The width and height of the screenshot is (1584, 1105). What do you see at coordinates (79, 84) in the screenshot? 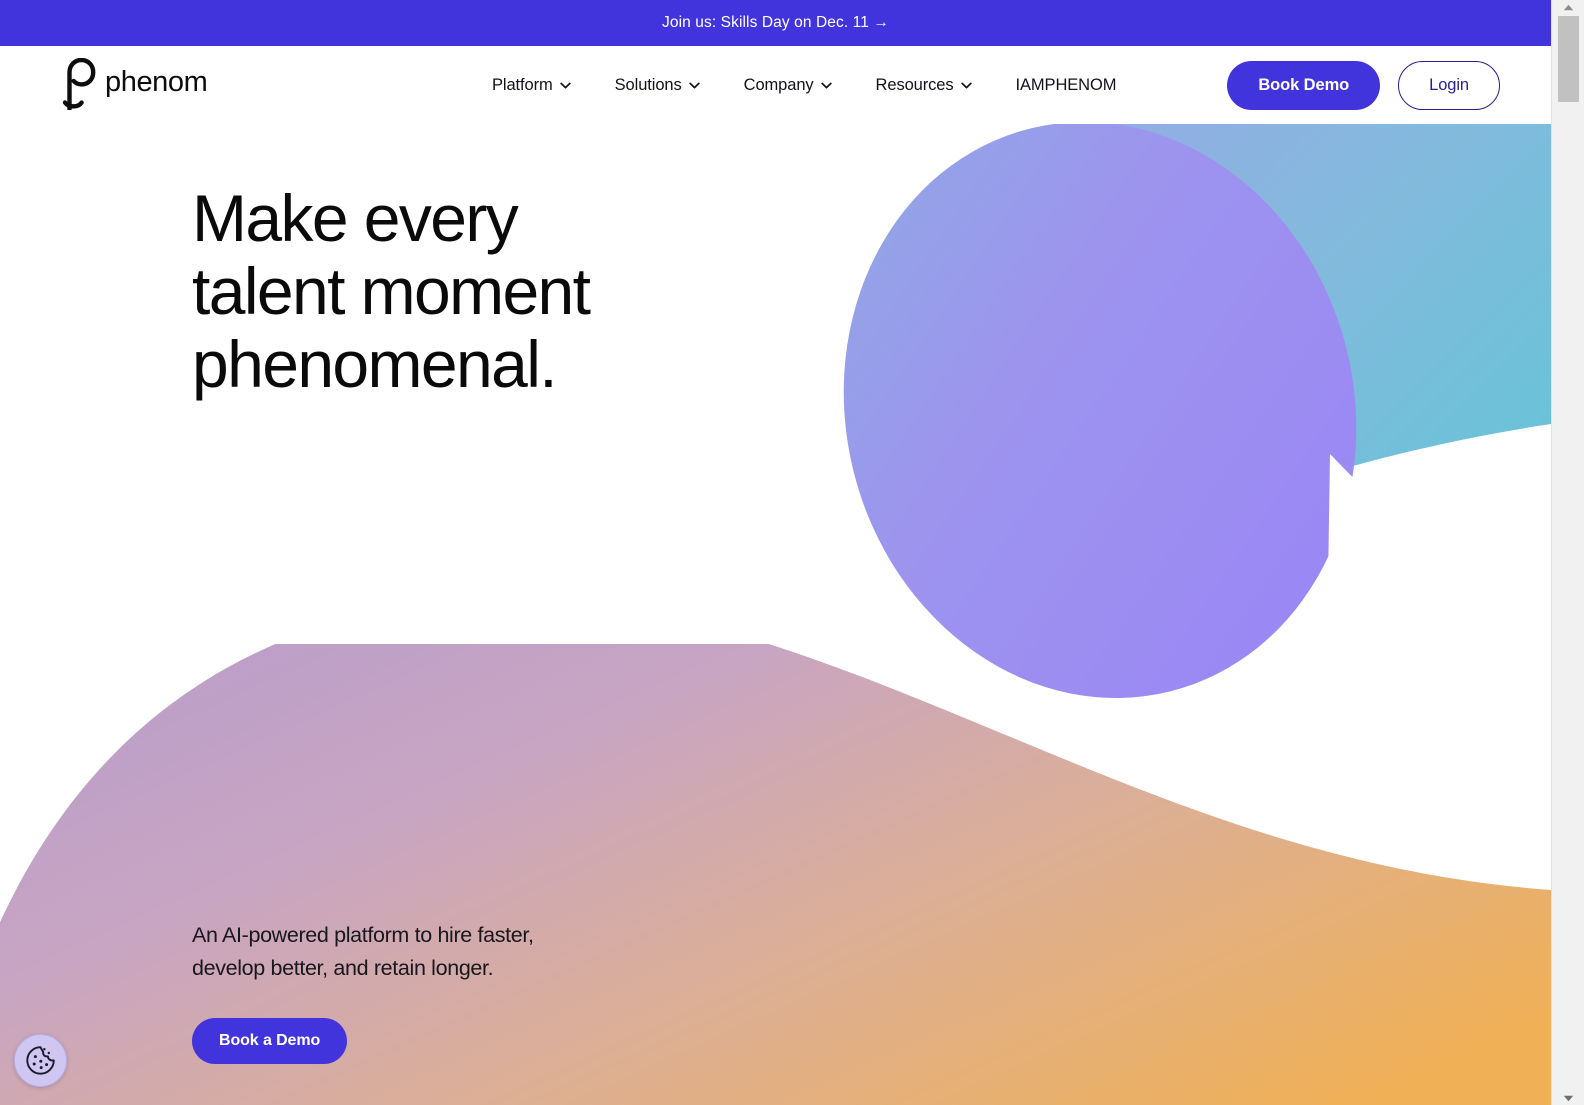
I see `phenom-logo-mark` at bounding box center [79, 84].